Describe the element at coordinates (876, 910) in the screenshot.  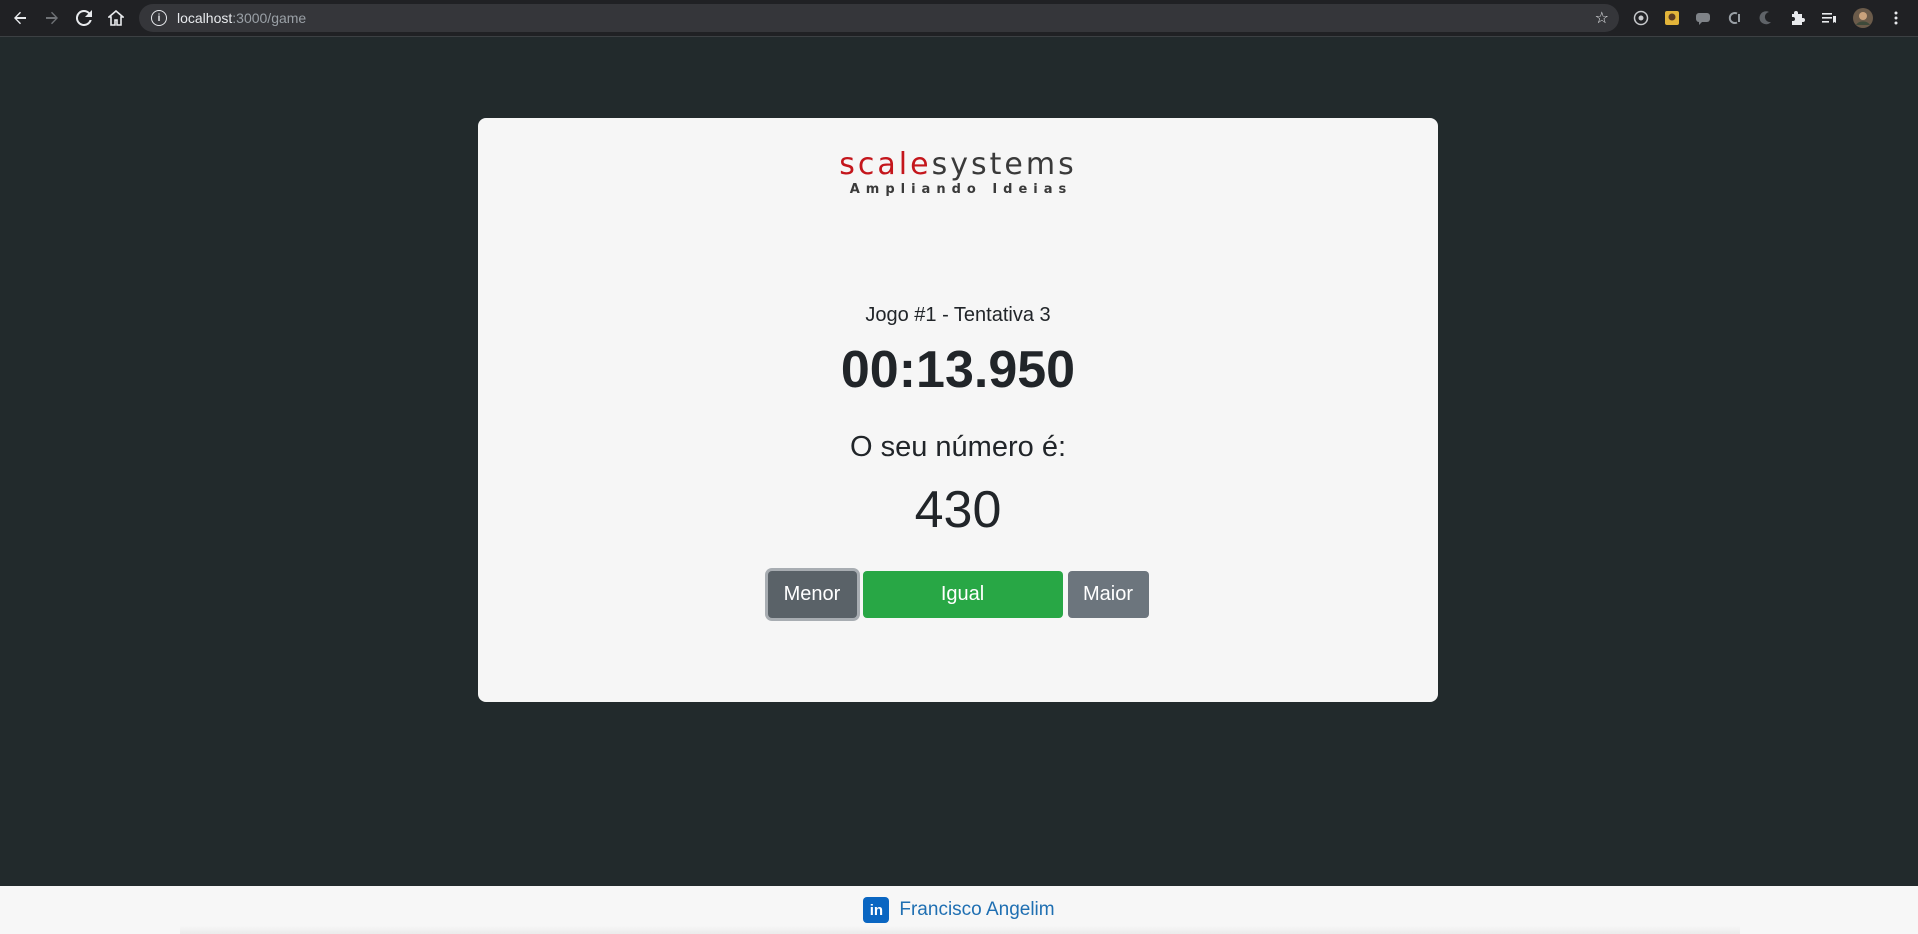
I see `linkedin-icon: in` at that location.